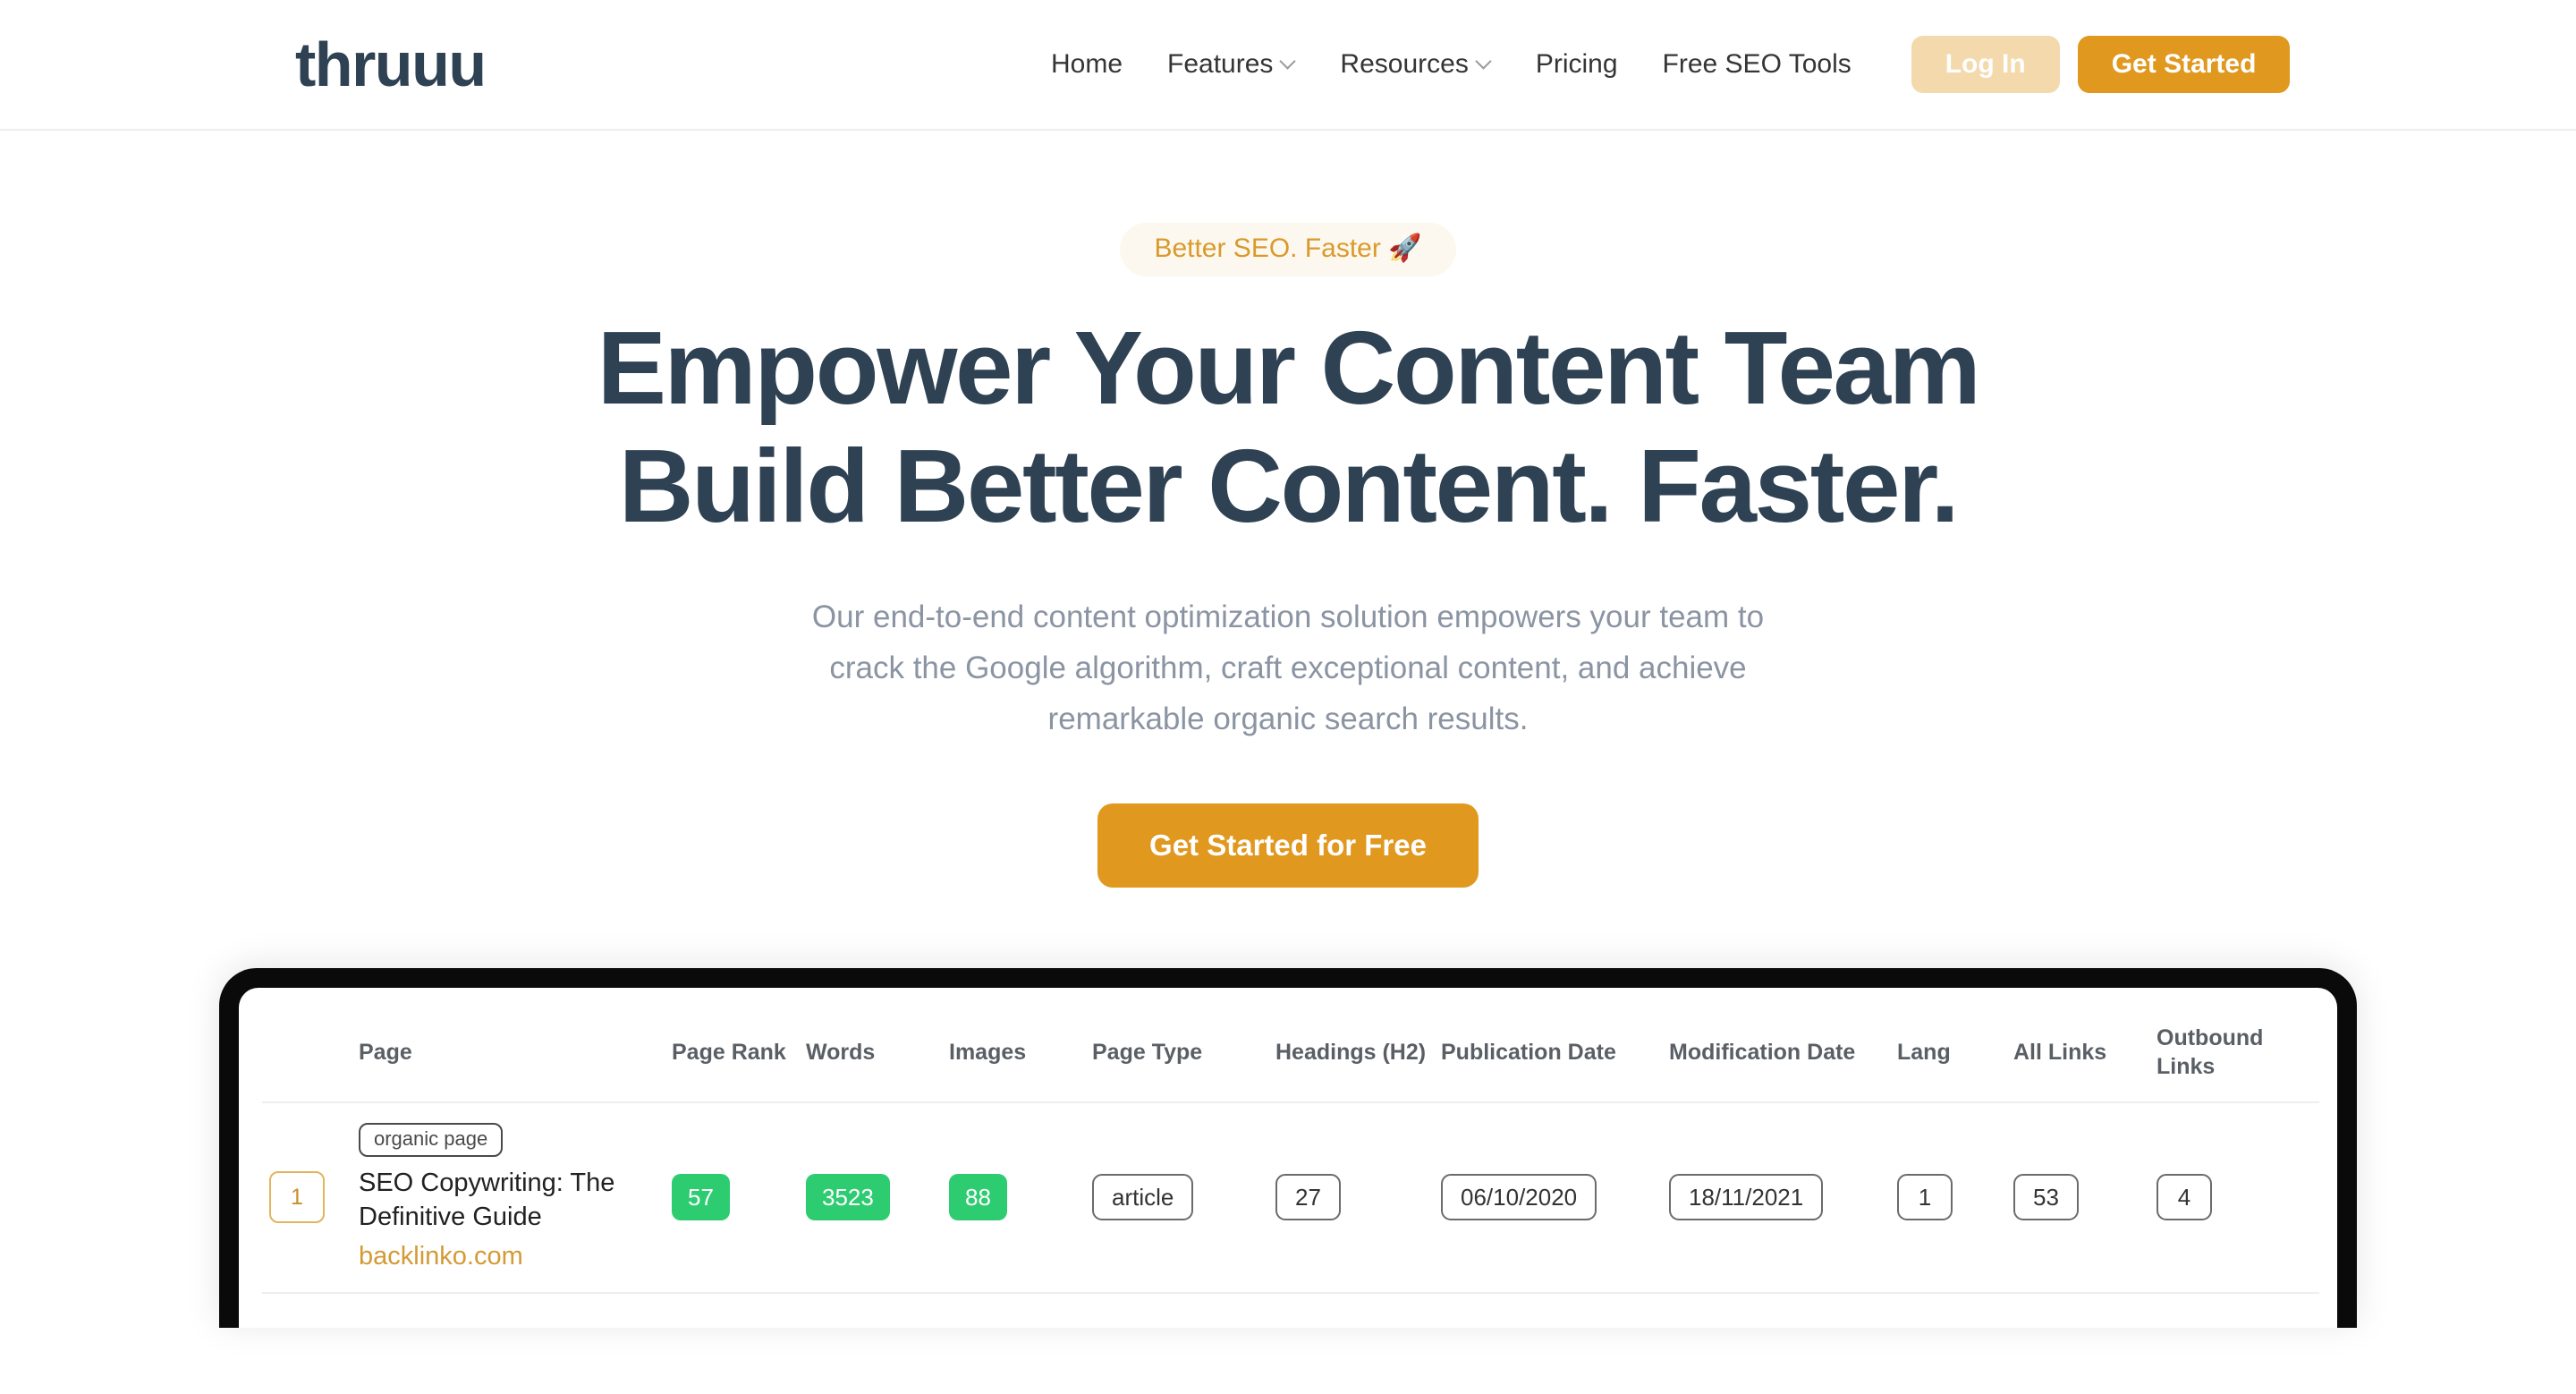 Image resolution: width=2576 pixels, height=1394 pixels. I want to click on page-title-text: SEO Copywriting: The Definitive Guide, so click(508, 1200).